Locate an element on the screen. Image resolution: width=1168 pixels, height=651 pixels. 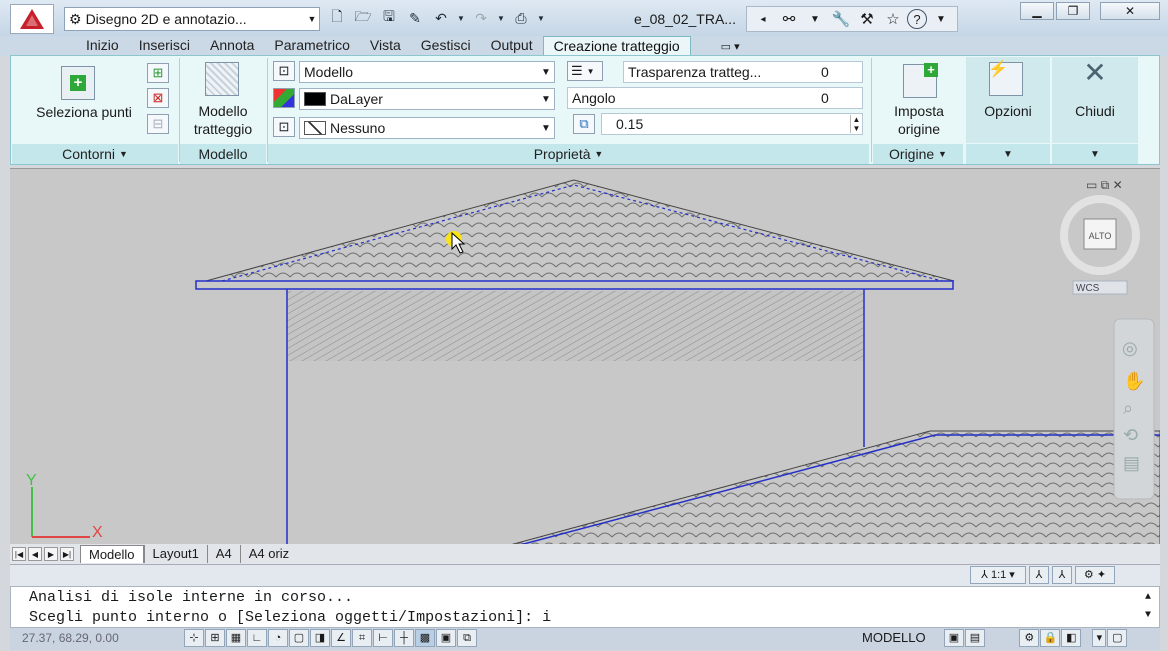
command-scroll-icon: ▲ ▼ is located at coordinates (1148, 607).